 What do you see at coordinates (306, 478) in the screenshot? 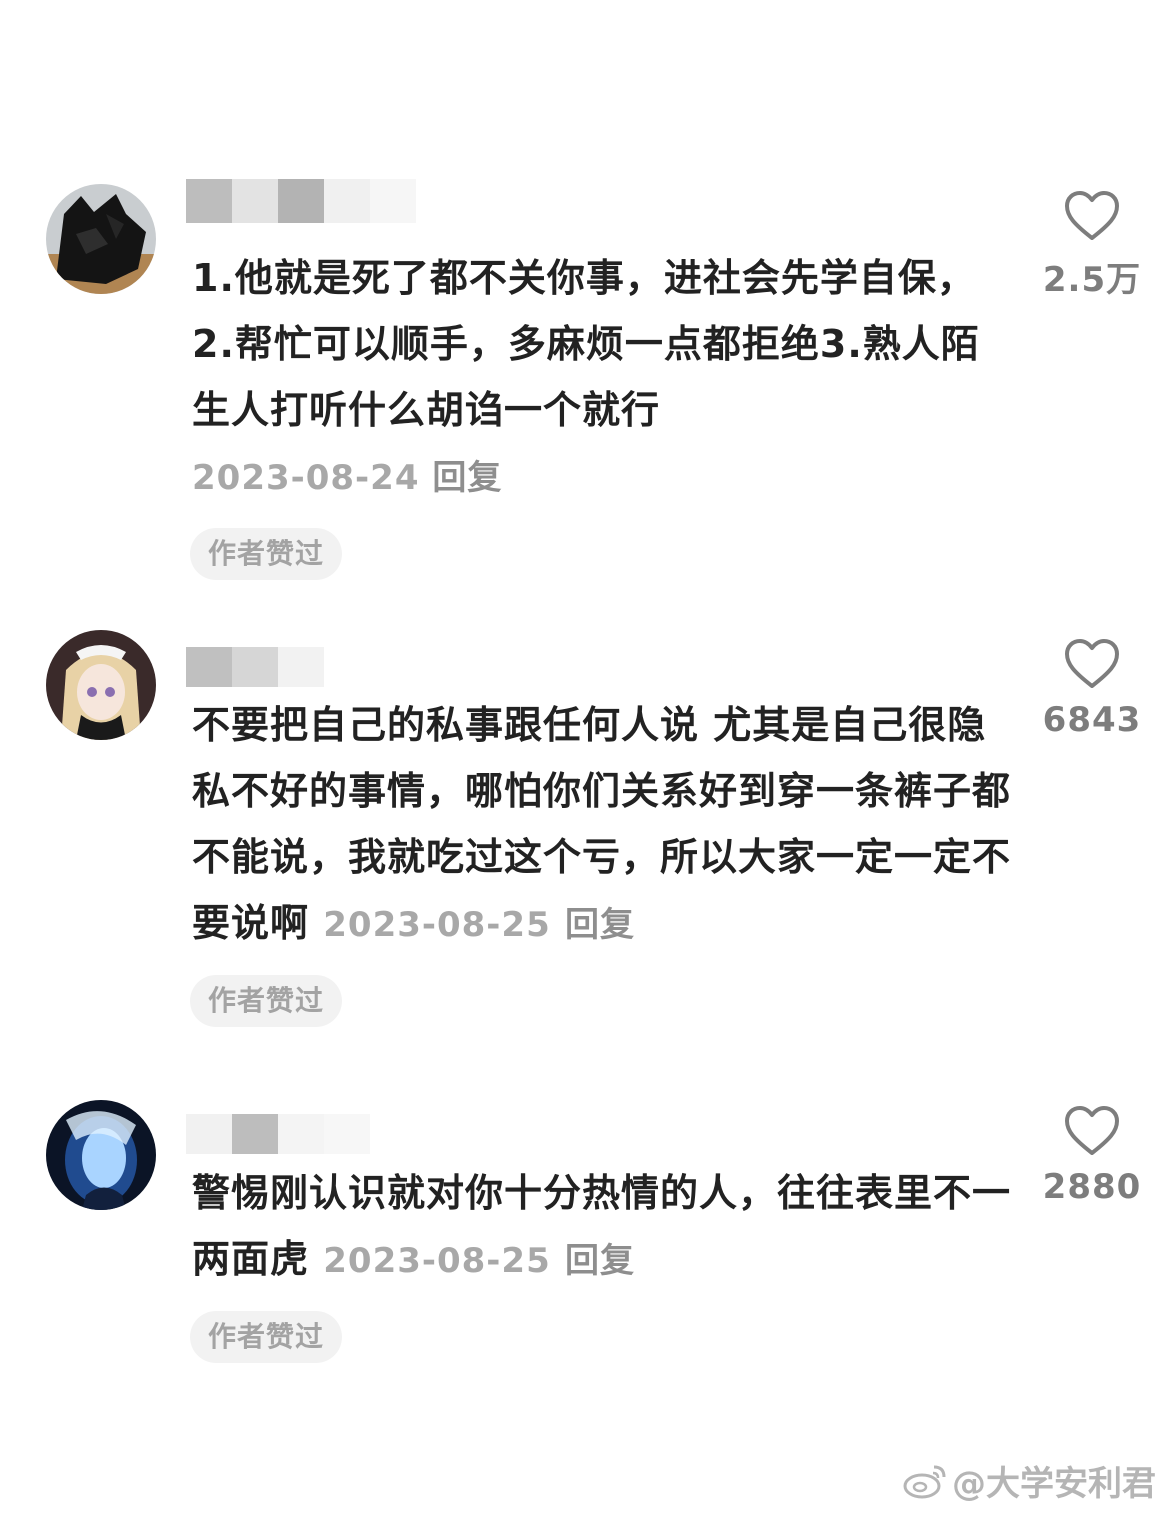
I see `comment-date: 2023-08-24` at bounding box center [306, 478].